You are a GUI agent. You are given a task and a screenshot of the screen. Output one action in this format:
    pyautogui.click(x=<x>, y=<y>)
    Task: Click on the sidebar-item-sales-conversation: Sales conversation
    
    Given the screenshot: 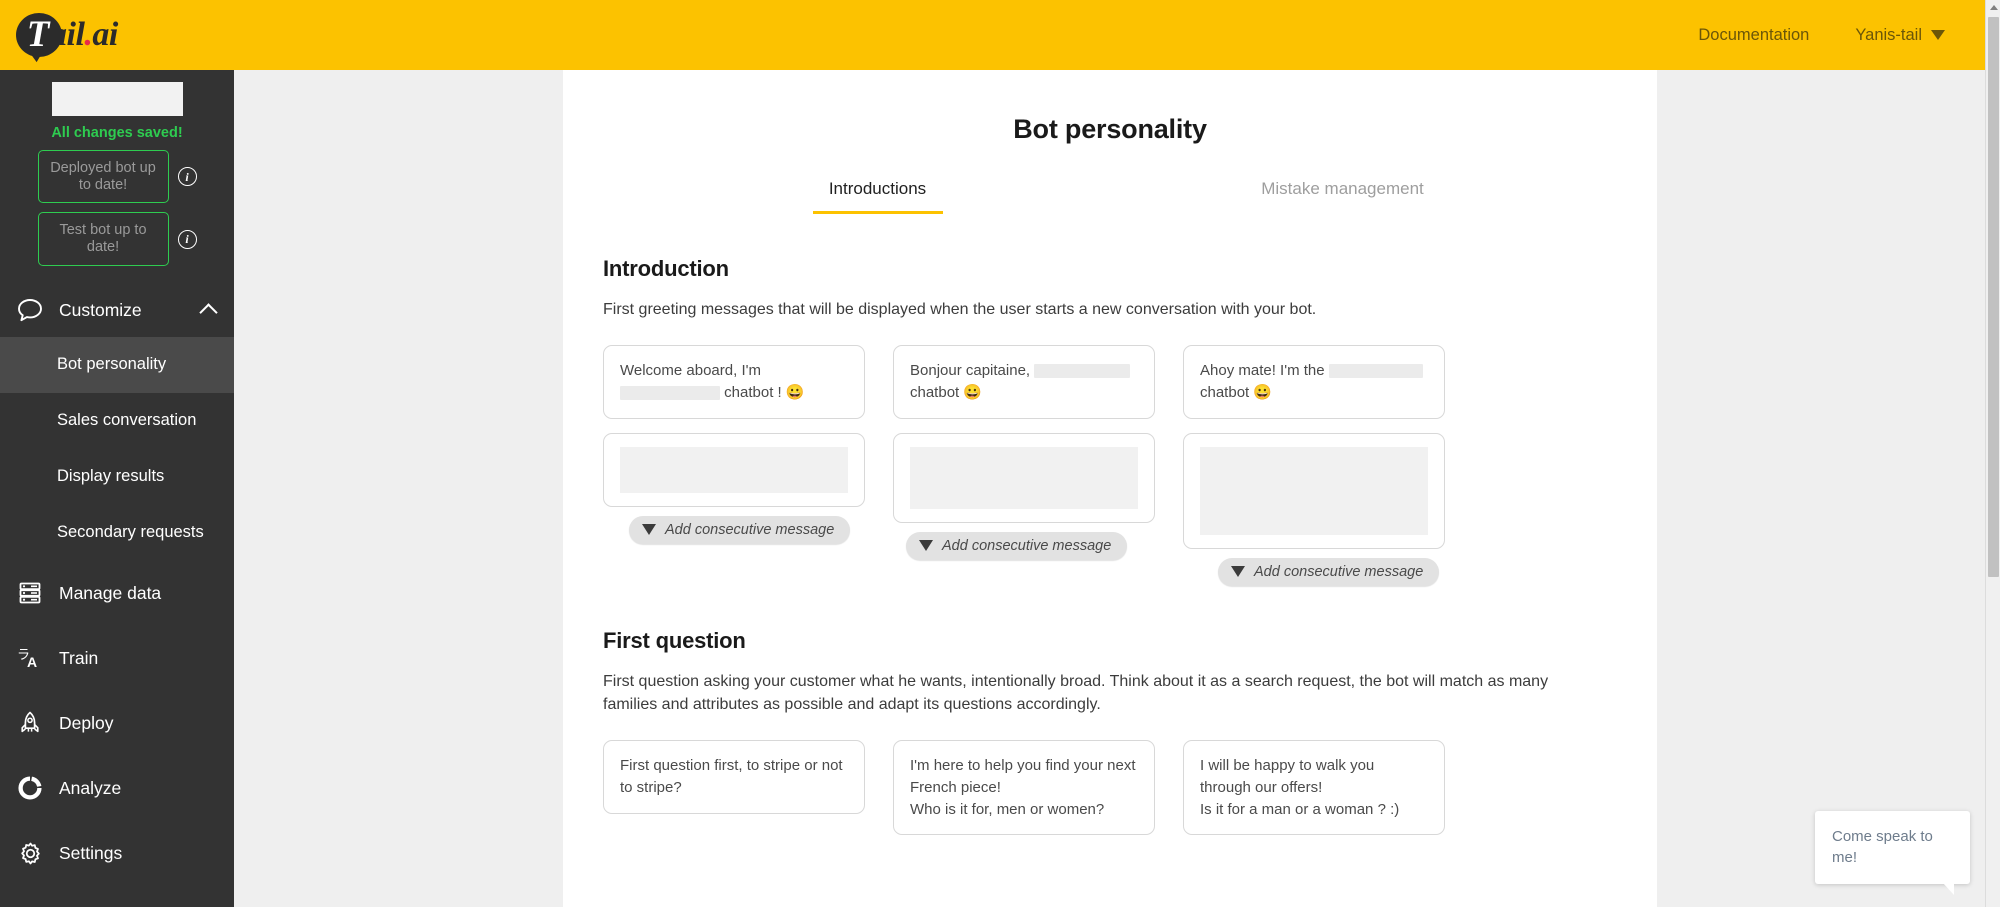 What is the action you would take?
    pyautogui.click(x=117, y=421)
    